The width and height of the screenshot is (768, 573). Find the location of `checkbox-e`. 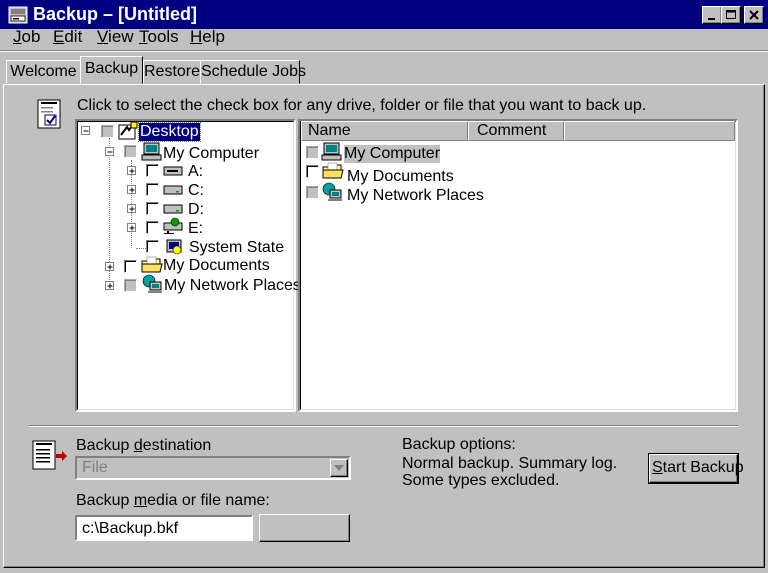

checkbox-e is located at coordinates (152, 227).